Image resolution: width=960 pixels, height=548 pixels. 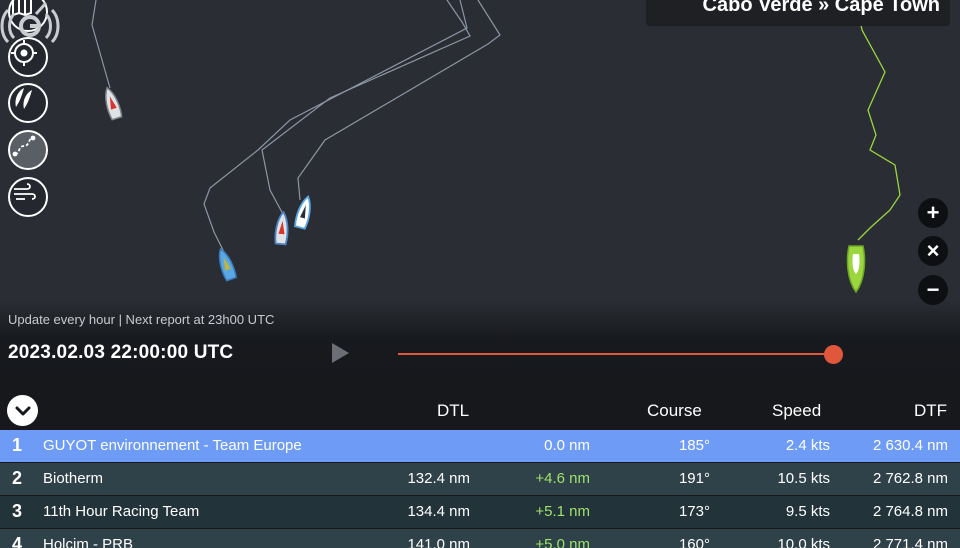 What do you see at coordinates (807, 445) in the screenshot?
I see `speed-value: 2.4 kts` at bounding box center [807, 445].